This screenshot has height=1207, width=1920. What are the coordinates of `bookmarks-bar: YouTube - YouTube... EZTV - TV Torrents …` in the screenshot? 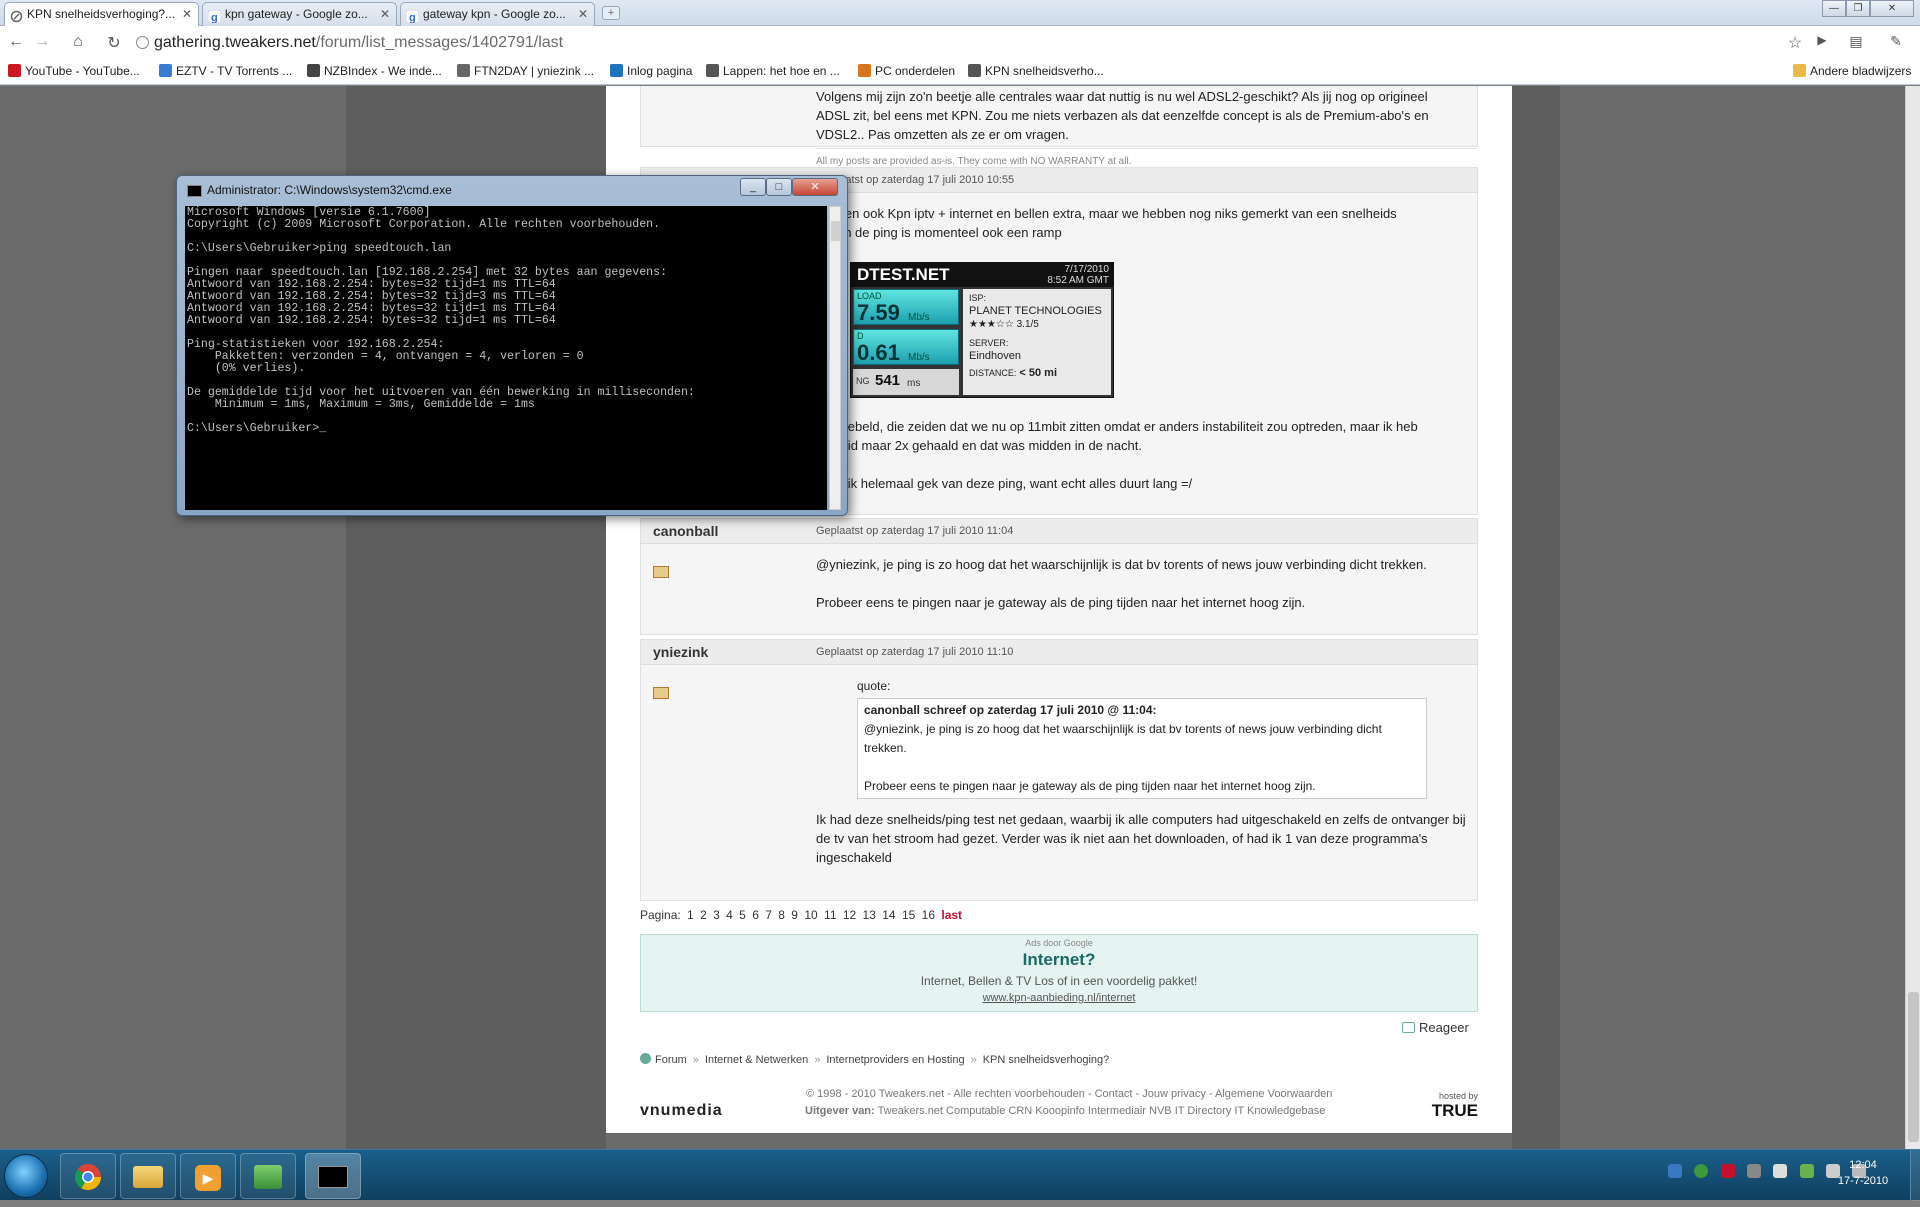 It's located at (960, 72).